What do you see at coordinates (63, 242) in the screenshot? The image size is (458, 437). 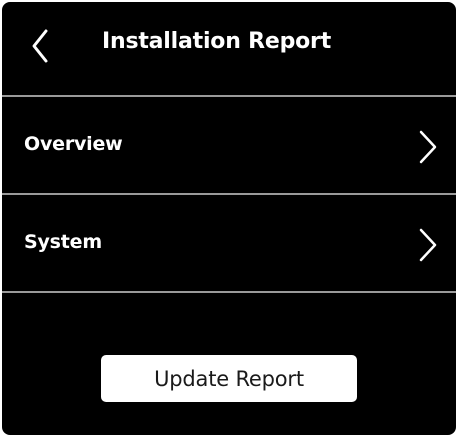 I see `menu-item-label: System` at bounding box center [63, 242].